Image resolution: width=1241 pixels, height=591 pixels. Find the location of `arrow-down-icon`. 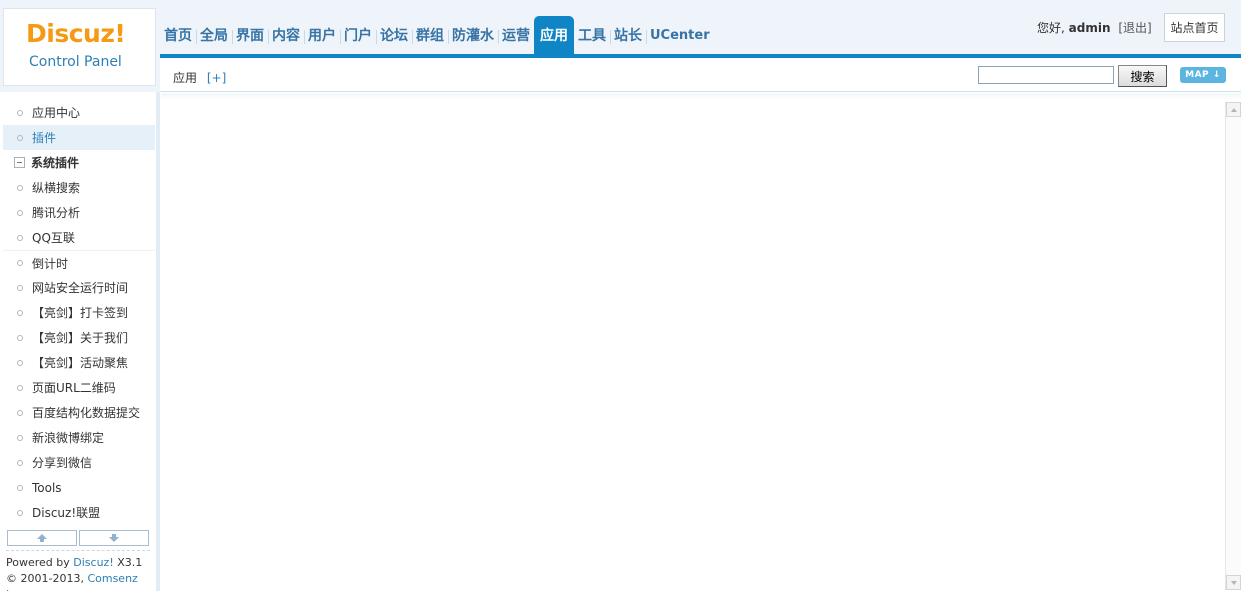

arrow-down-icon is located at coordinates (114, 538).